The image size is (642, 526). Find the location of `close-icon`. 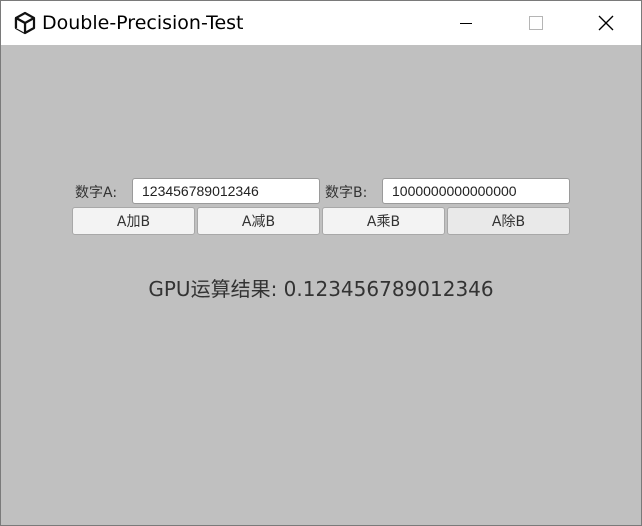

close-icon is located at coordinates (606, 23).